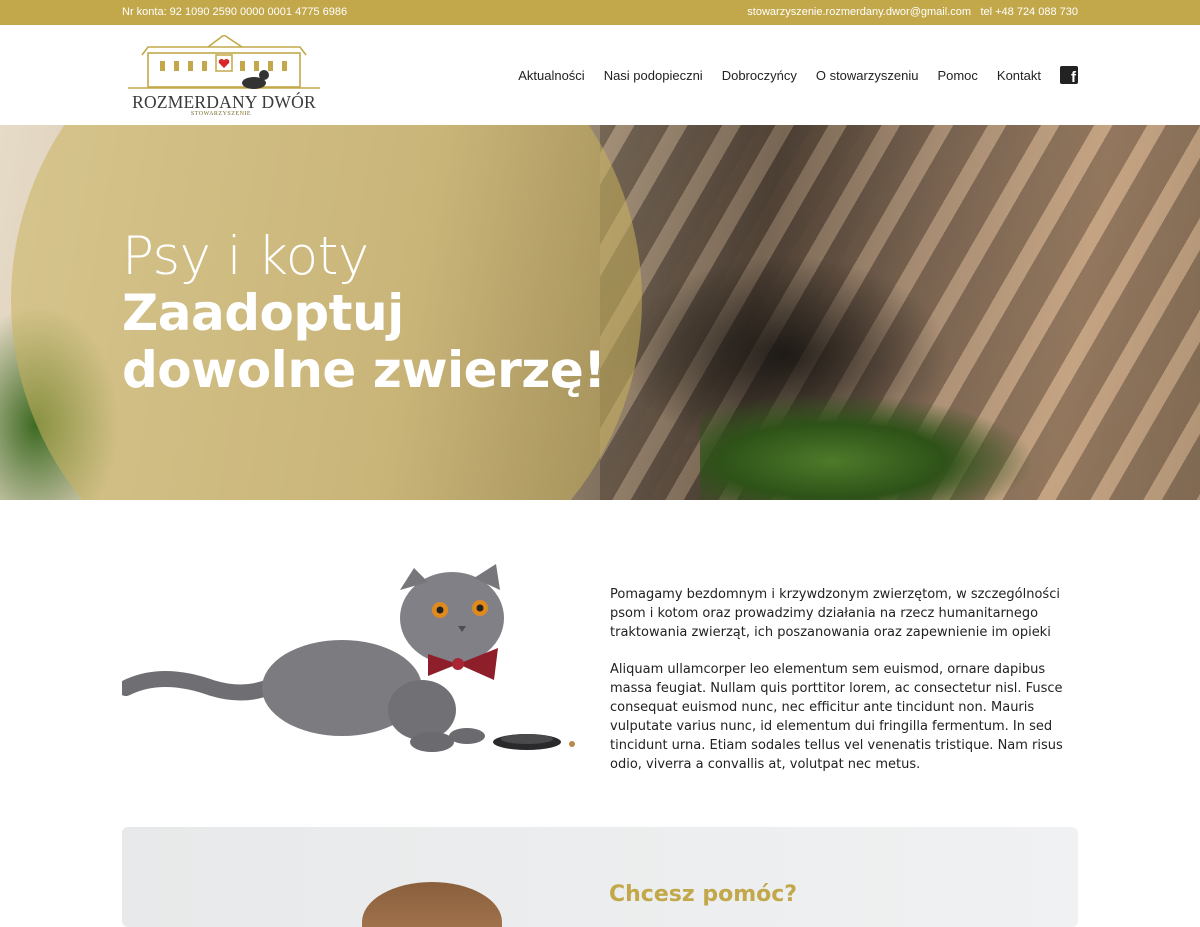 Image resolution: width=1200 pixels, height=927 pixels. I want to click on grey-cat-image, so click(350, 660).